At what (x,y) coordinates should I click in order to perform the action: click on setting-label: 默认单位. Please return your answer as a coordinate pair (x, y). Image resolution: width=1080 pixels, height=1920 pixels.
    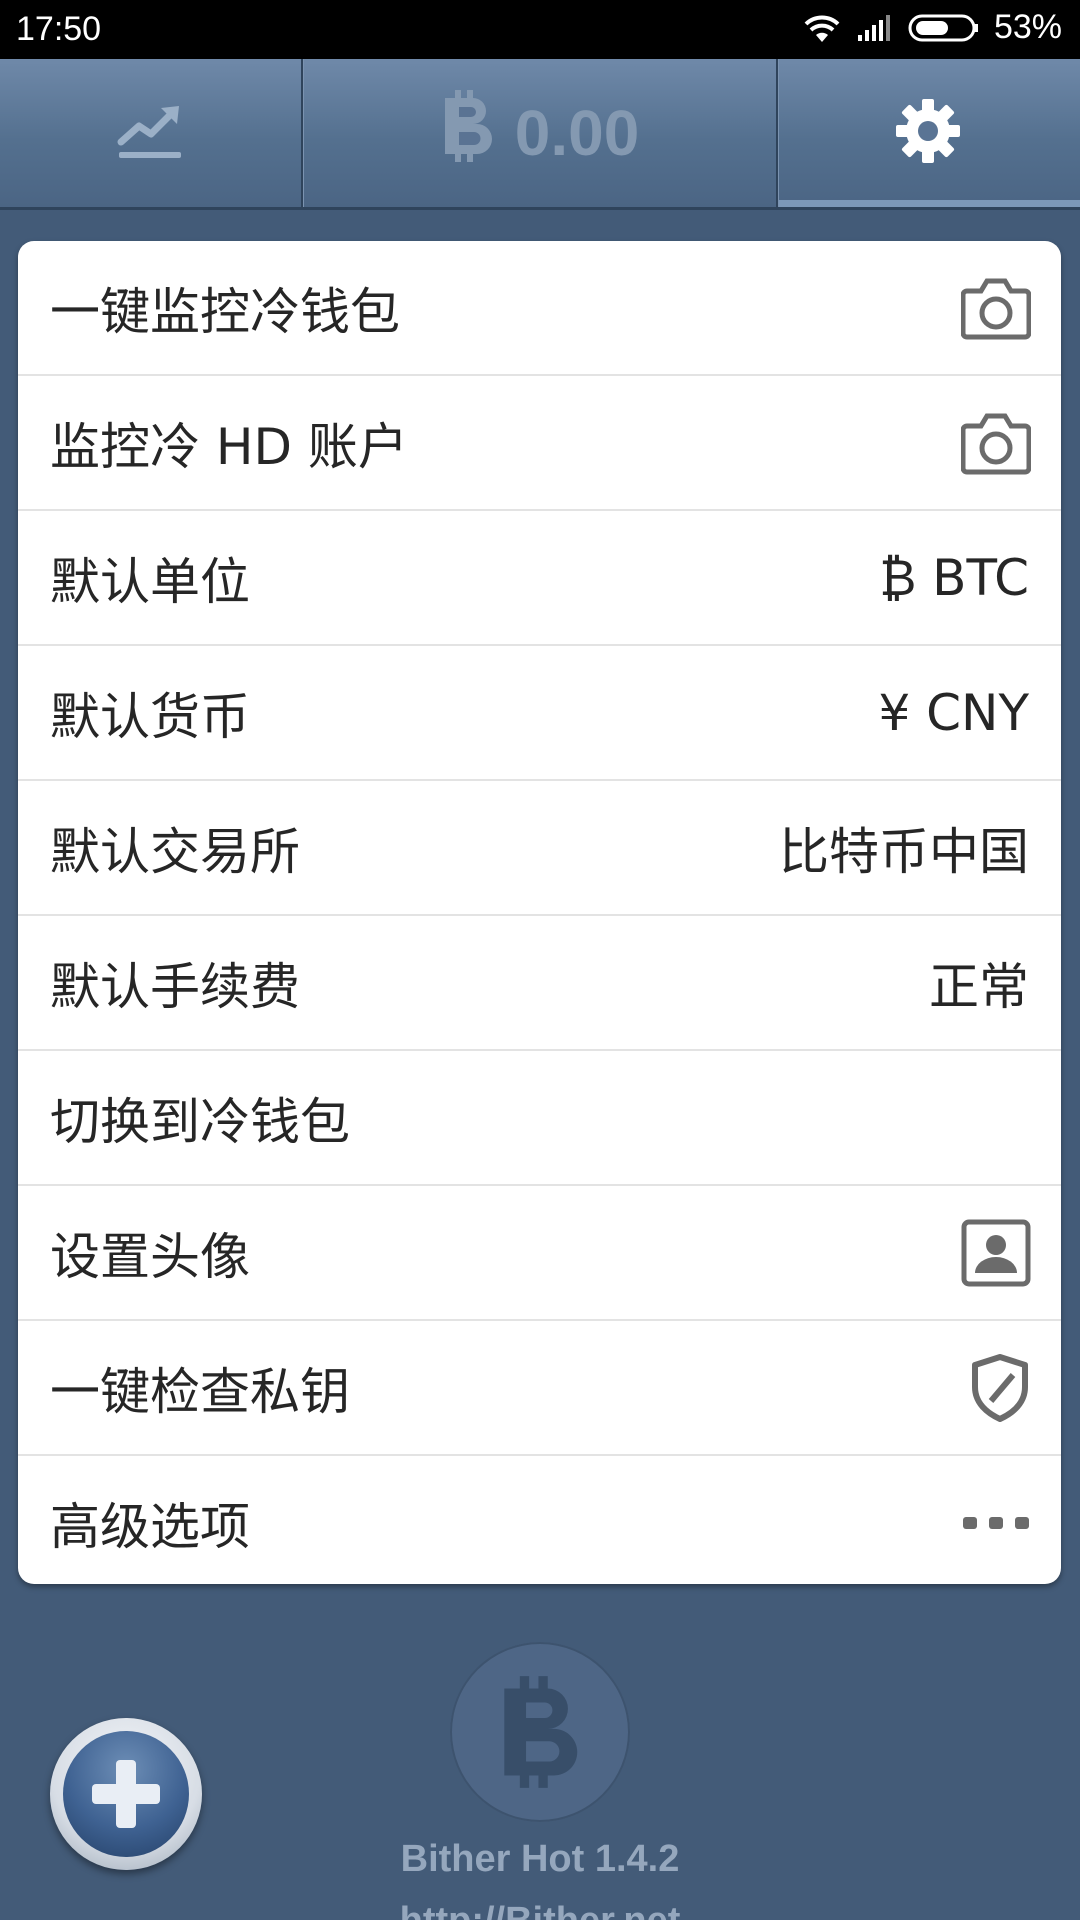
    Looking at the image, I should click on (150, 581).